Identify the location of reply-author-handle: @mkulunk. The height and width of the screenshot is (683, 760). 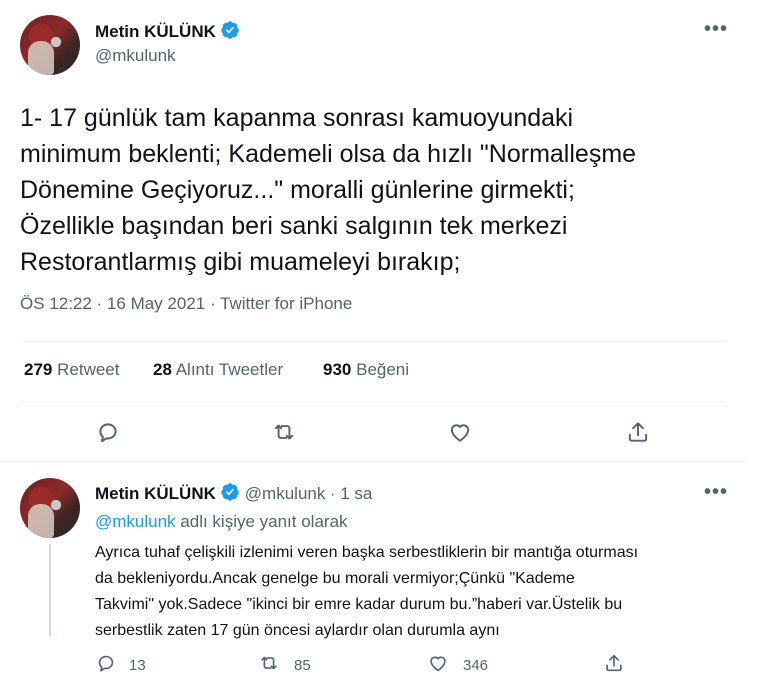
(285, 493).